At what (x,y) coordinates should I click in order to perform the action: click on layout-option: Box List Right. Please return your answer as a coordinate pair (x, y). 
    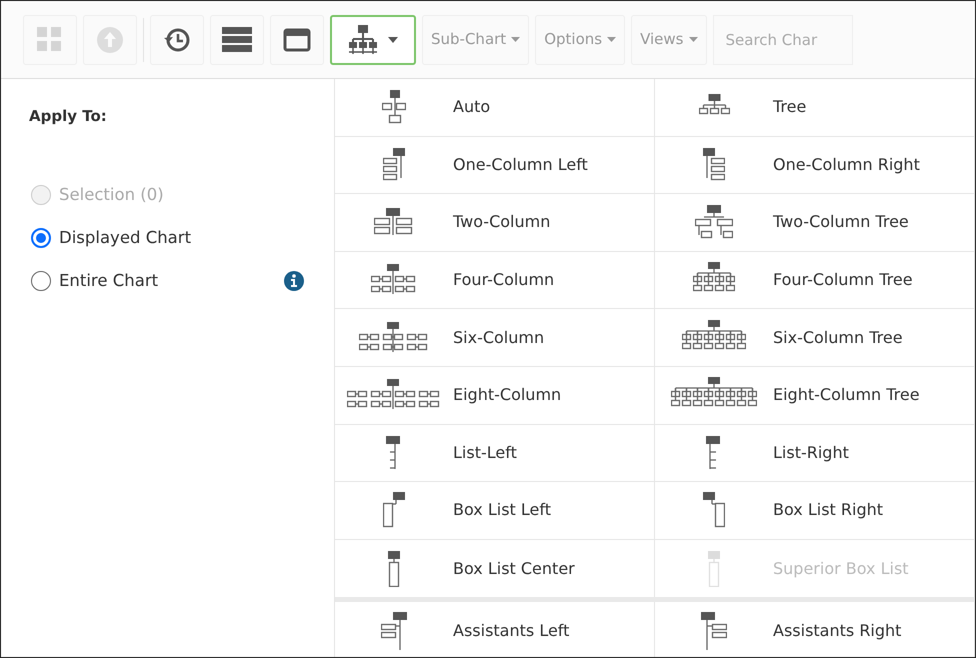
    Looking at the image, I should click on (815, 511).